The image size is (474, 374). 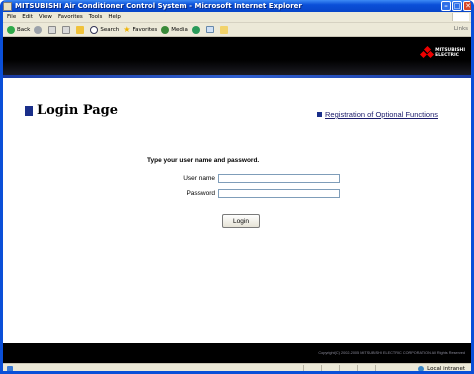 I want to click on registration-link: Registration of Optional Functions, so click(x=381, y=114).